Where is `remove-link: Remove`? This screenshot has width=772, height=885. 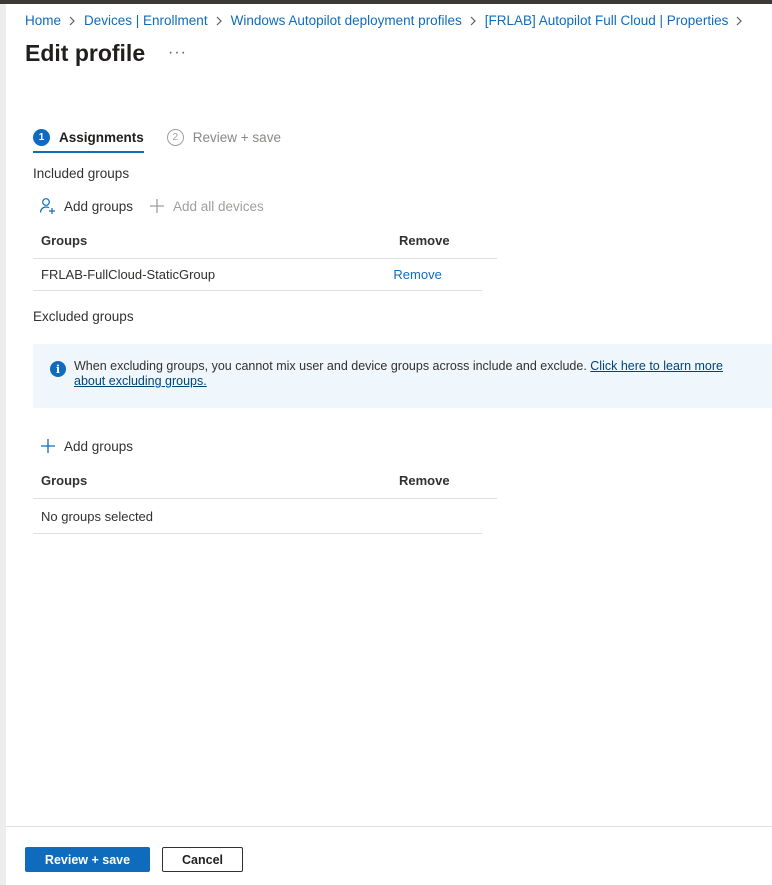 remove-link: Remove is located at coordinates (437, 274).